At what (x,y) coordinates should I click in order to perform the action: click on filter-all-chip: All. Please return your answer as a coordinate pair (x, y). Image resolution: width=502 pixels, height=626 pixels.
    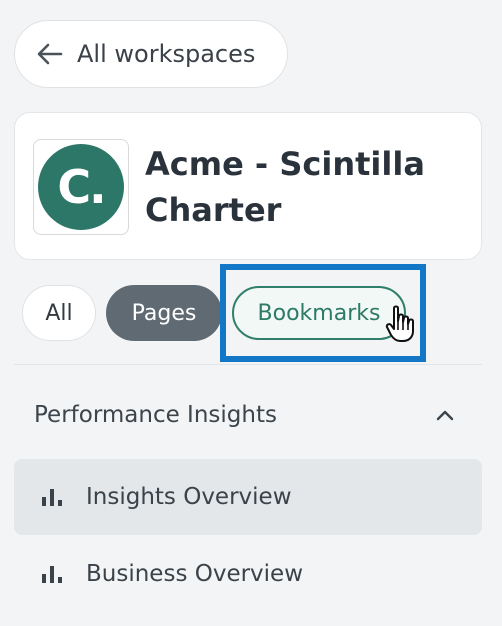
    Looking at the image, I should click on (59, 313).